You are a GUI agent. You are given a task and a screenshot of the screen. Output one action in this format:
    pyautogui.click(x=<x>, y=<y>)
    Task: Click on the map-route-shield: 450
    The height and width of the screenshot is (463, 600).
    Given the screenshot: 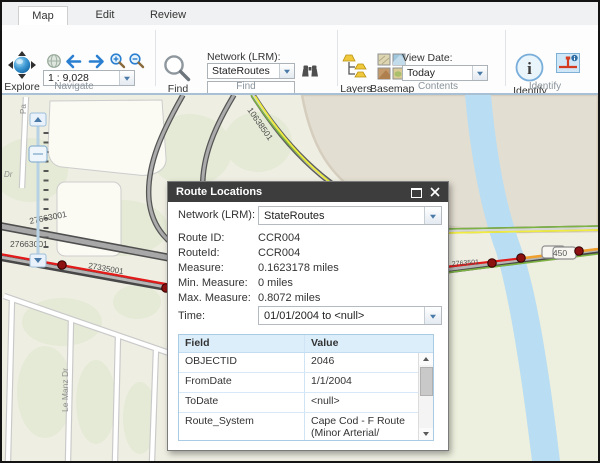 What is the action you would take?
    pyautogui.click(x=559, y=252)
    